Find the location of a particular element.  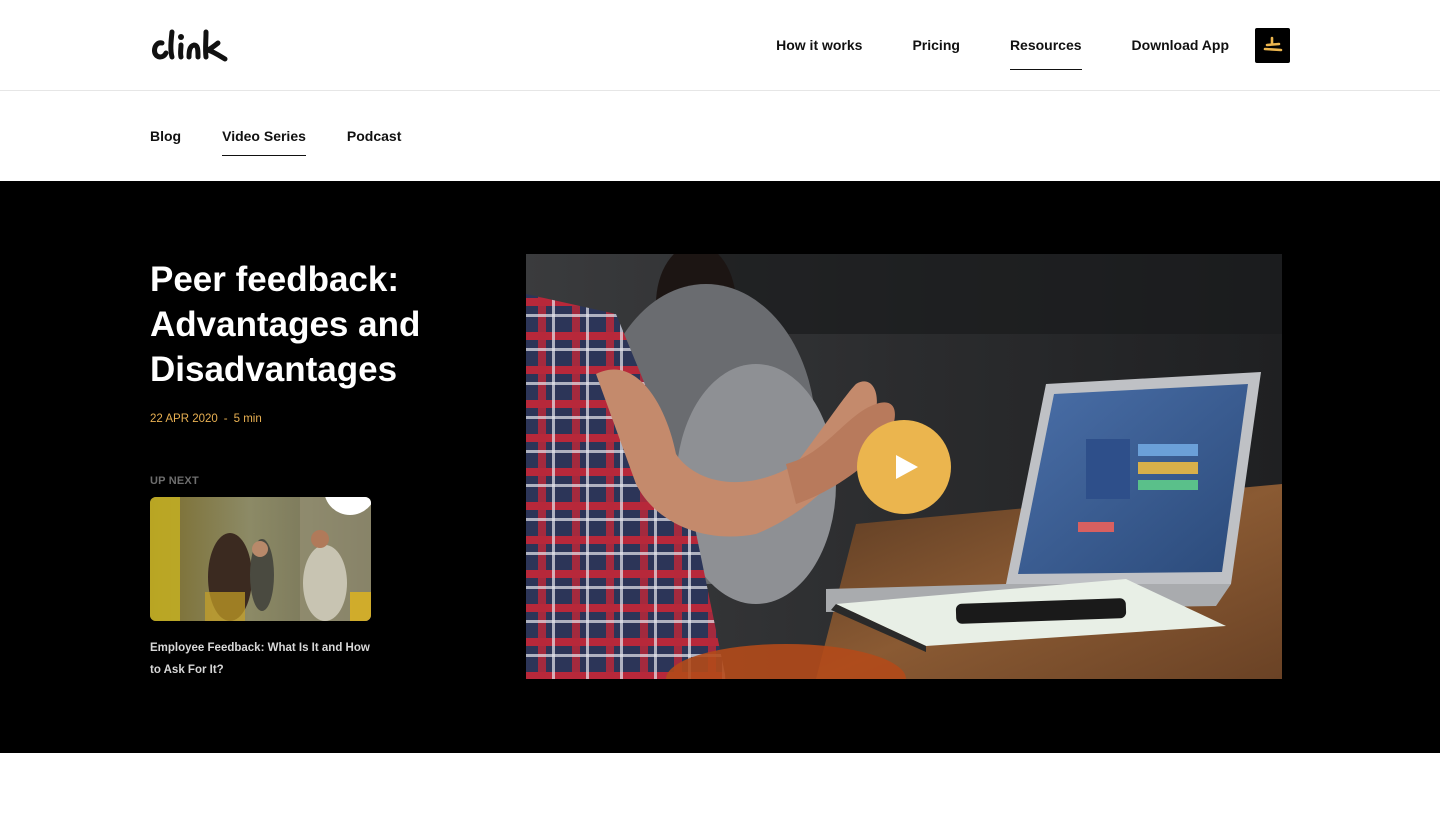

subnav-video-series: Video Series is located at coordinates (264, 139).